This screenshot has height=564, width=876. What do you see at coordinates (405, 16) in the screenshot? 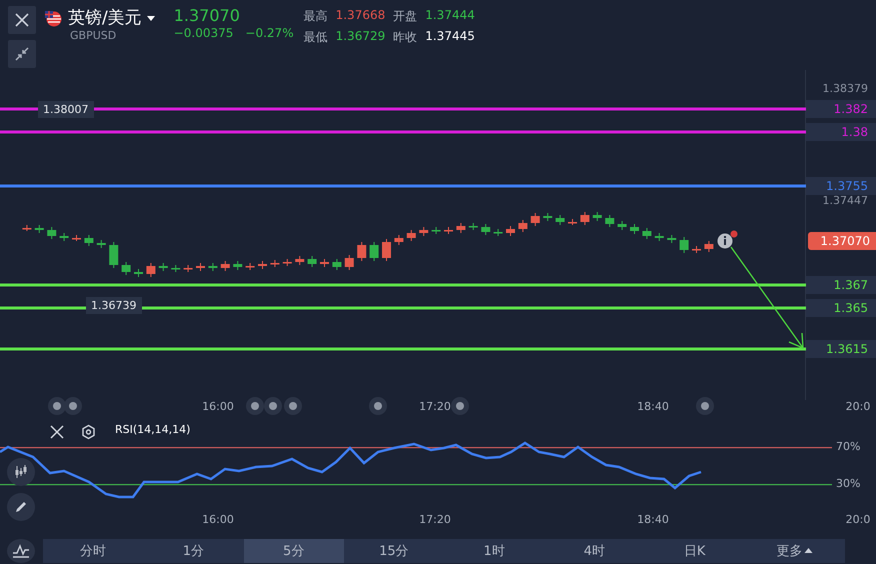
I see `stat-label: 开盘` at bounding box center [405, 16].